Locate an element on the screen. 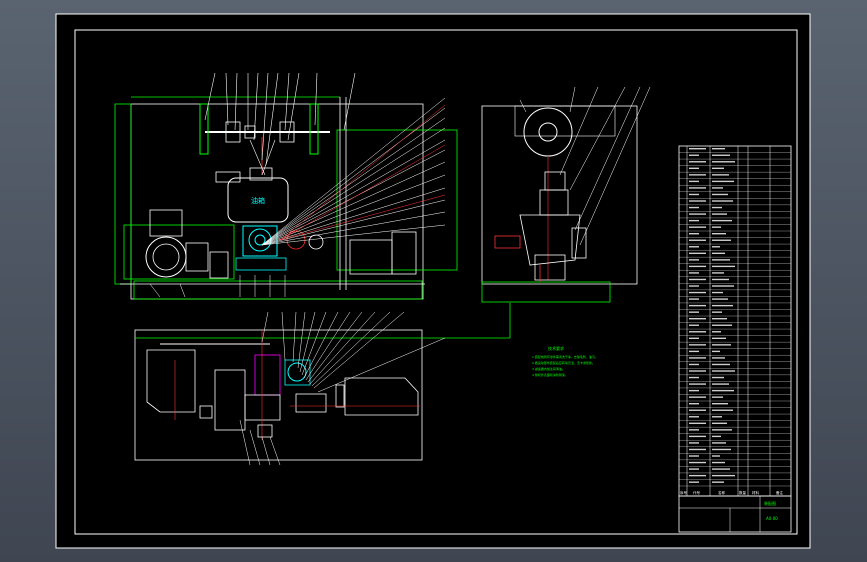 This screenshot has width=867, height=562. plan-view is located at coordinates (322, 384).